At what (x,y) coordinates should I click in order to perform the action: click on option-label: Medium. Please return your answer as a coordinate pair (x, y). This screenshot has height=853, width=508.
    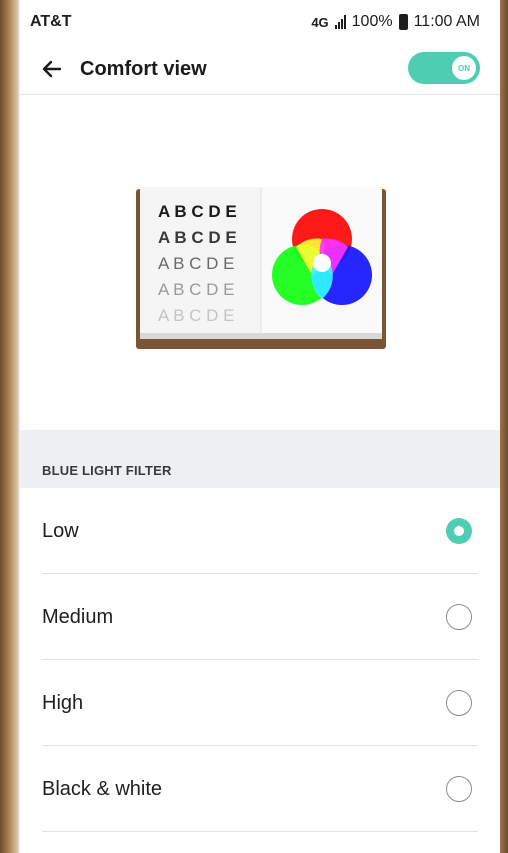
    Looking at the image, I should click on (78, 616).